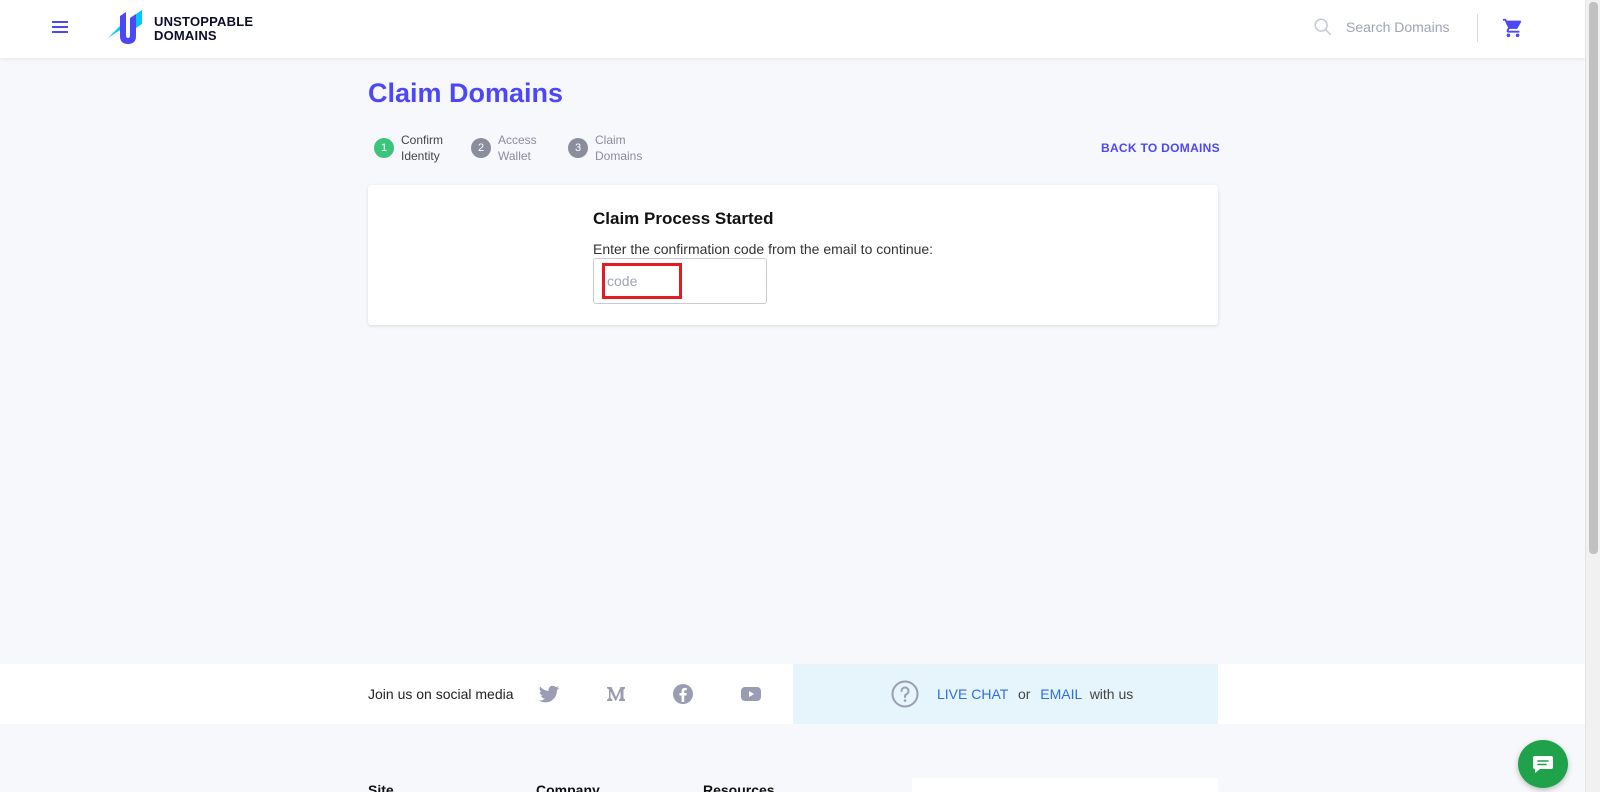 The width and height of the screenshot is (1600, 792). I want to click on step-access-wallet: 2 Access Wallet, so click(510, 148).